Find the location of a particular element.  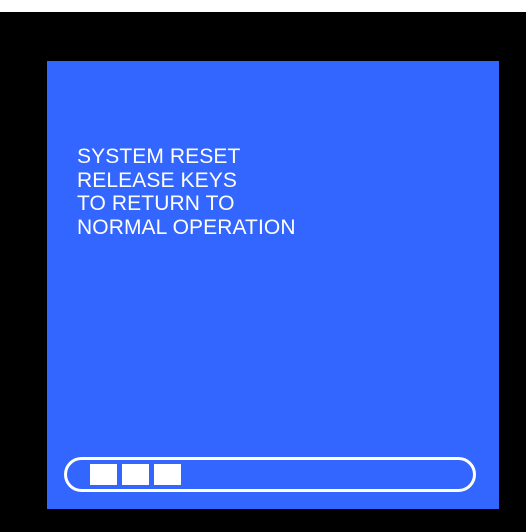

message-line-1: SYSTEM RESET is located at coordinates (159, 156).